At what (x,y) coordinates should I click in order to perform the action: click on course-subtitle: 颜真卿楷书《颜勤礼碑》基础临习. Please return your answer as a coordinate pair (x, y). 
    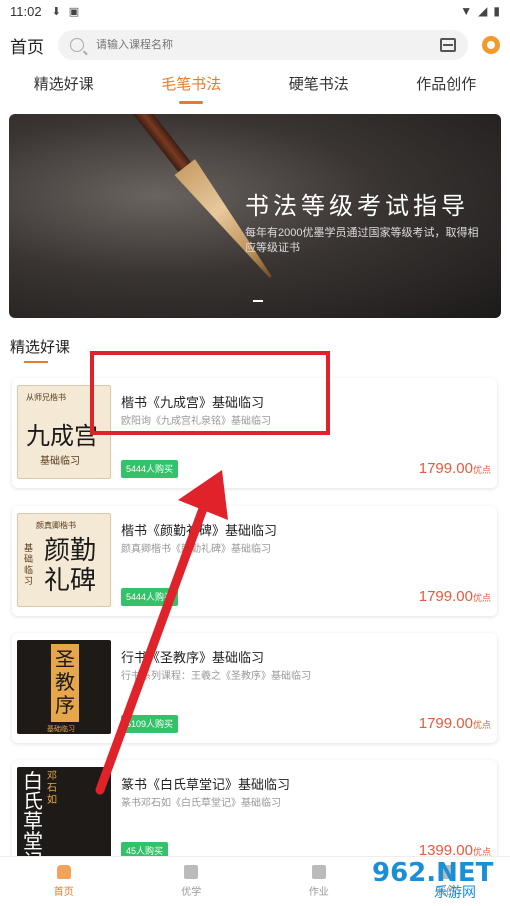
    Looking at the image, I should click on (196, 549).